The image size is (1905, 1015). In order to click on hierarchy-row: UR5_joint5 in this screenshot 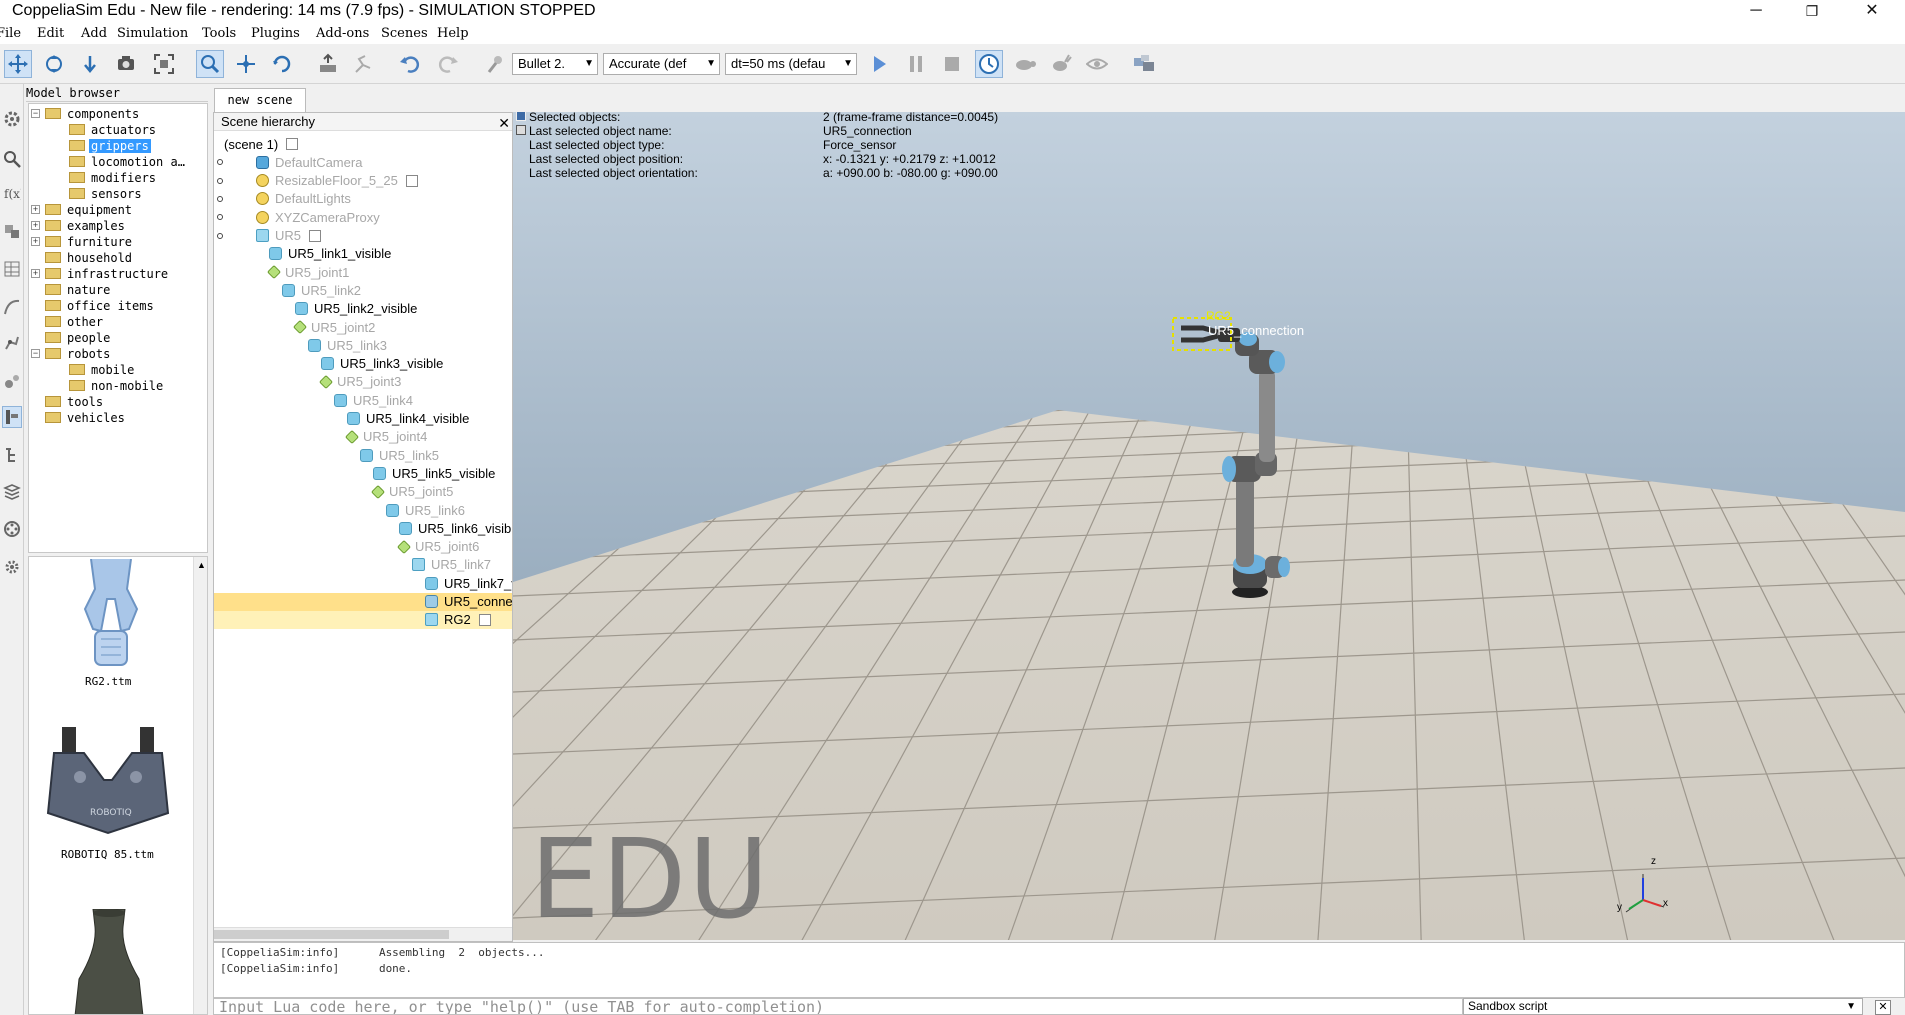, I will do `click(334, 492)`.